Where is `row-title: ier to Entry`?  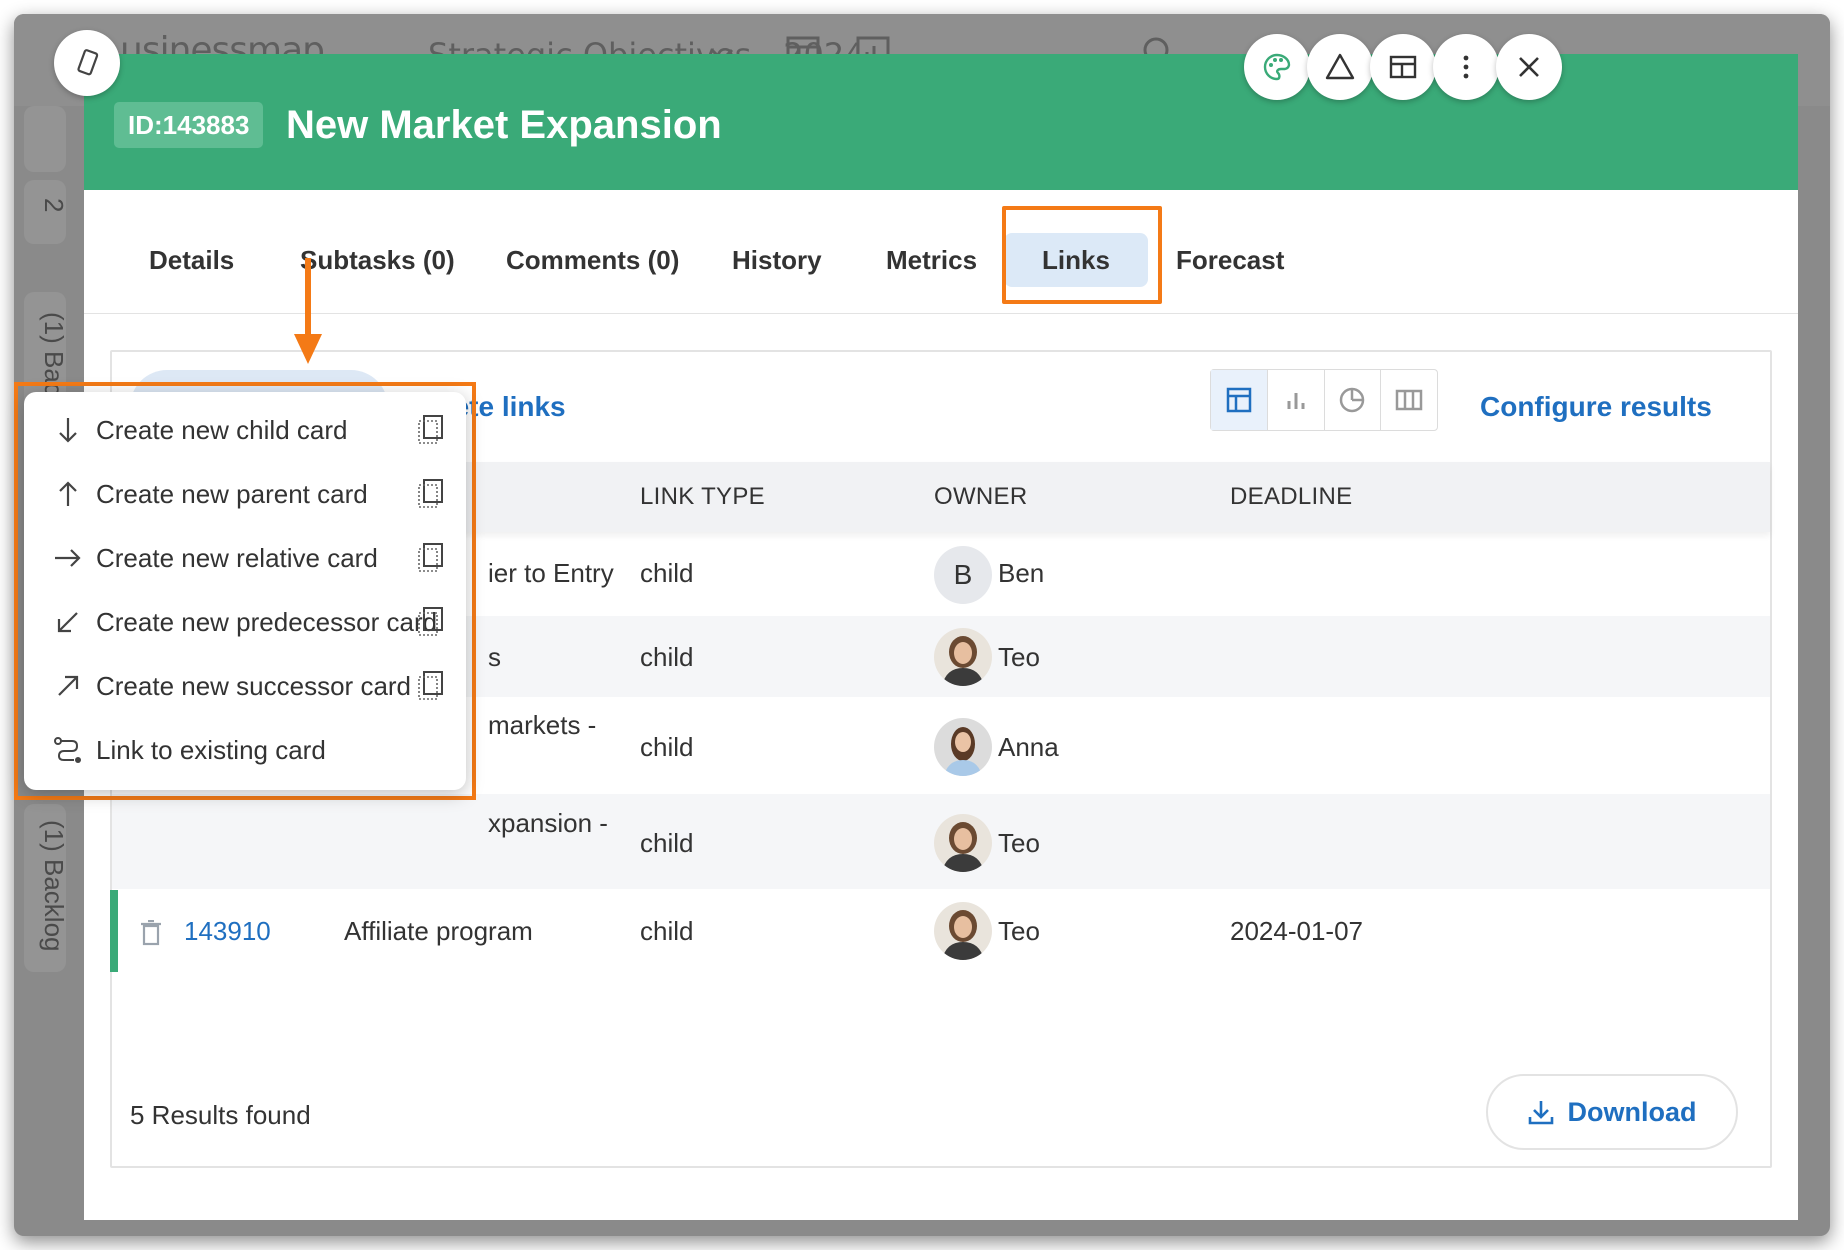 row-title: ier to Entry is located at coordinates (551, 573).